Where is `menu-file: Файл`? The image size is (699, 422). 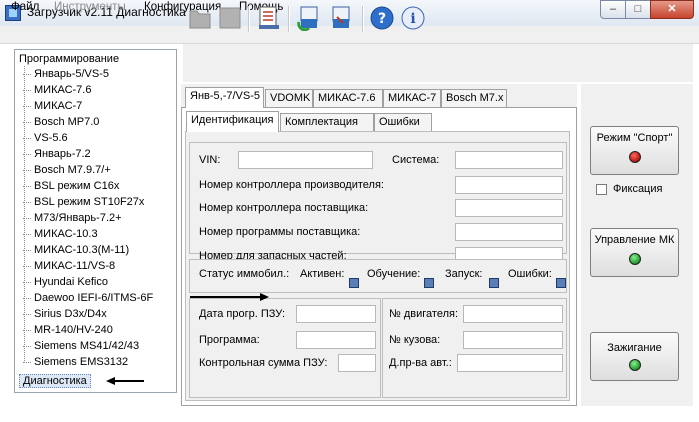 menu-file: Файл is located at coordinates (25, 7).